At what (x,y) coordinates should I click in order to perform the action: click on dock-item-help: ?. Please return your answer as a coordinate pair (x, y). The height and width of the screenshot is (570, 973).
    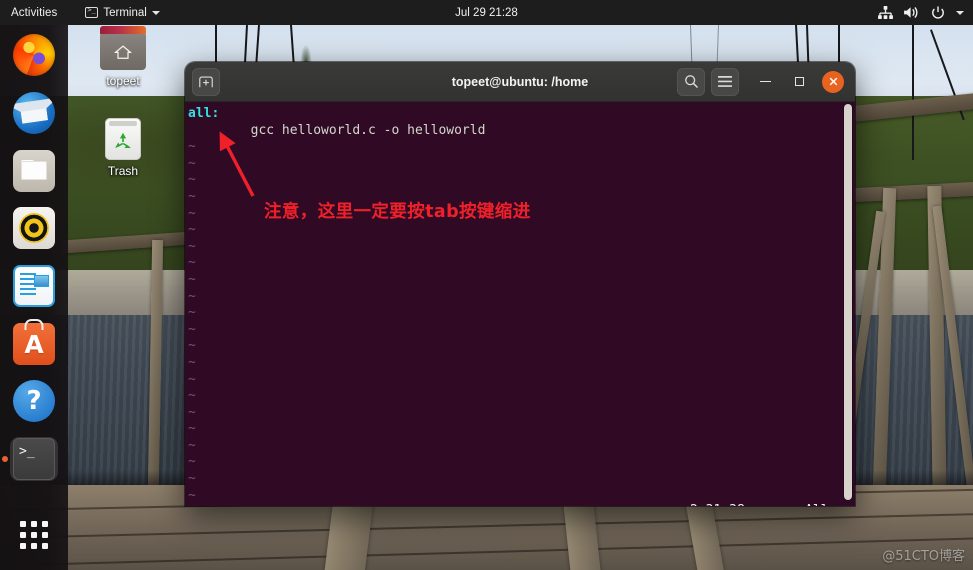
    Looking at the image, I should click on (34, 401).